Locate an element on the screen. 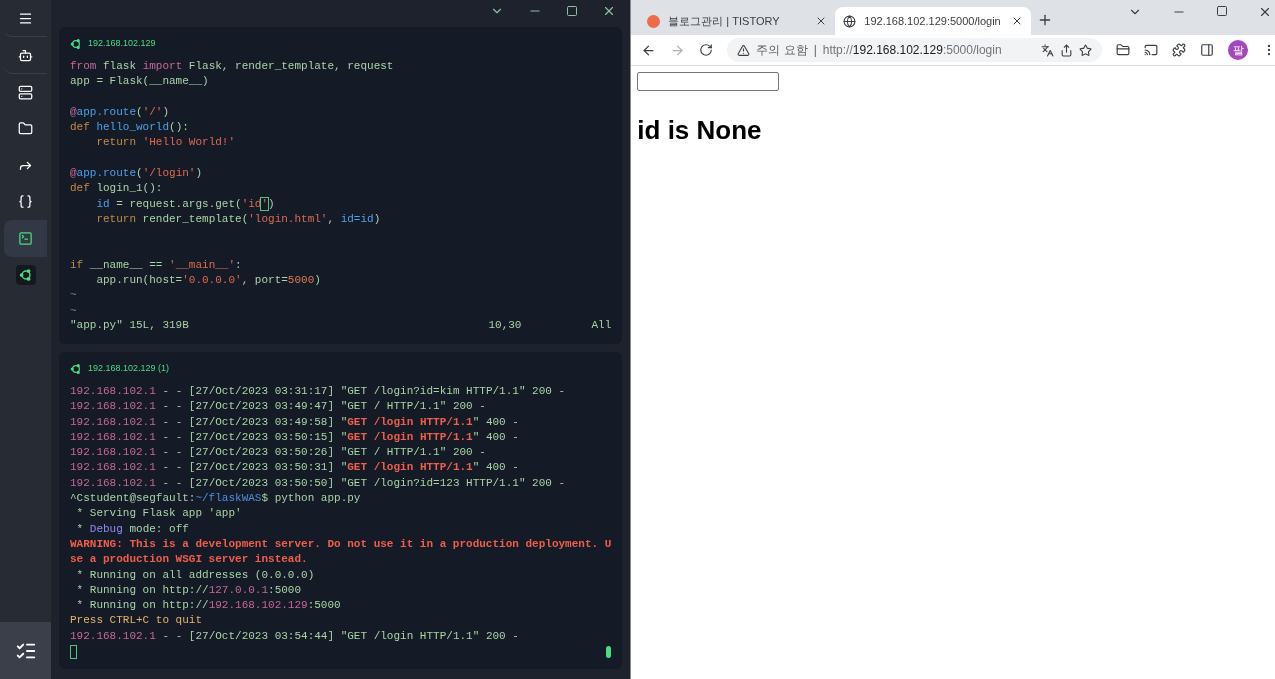 Image resolution: width=1275 pixels, height=679 pixels. address-bar: 주의 요함 | http://192.168.102.129:5000/login is located at coordinates (915, 50).